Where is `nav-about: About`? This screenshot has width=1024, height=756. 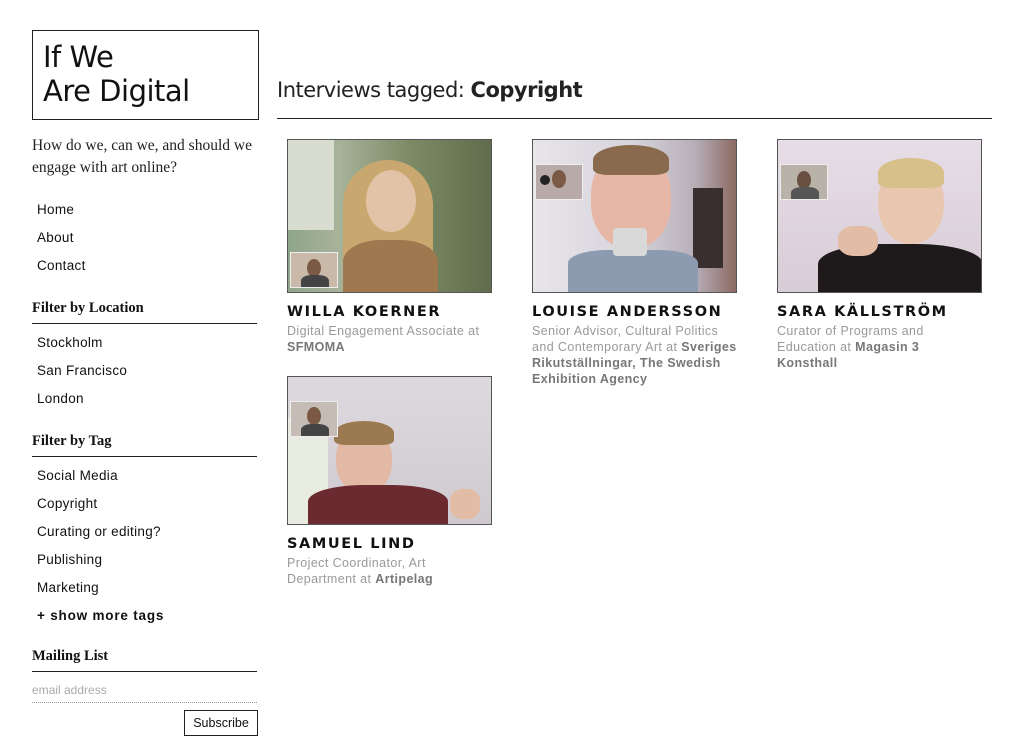 nav-about: About is located at coordinates (145, 238).